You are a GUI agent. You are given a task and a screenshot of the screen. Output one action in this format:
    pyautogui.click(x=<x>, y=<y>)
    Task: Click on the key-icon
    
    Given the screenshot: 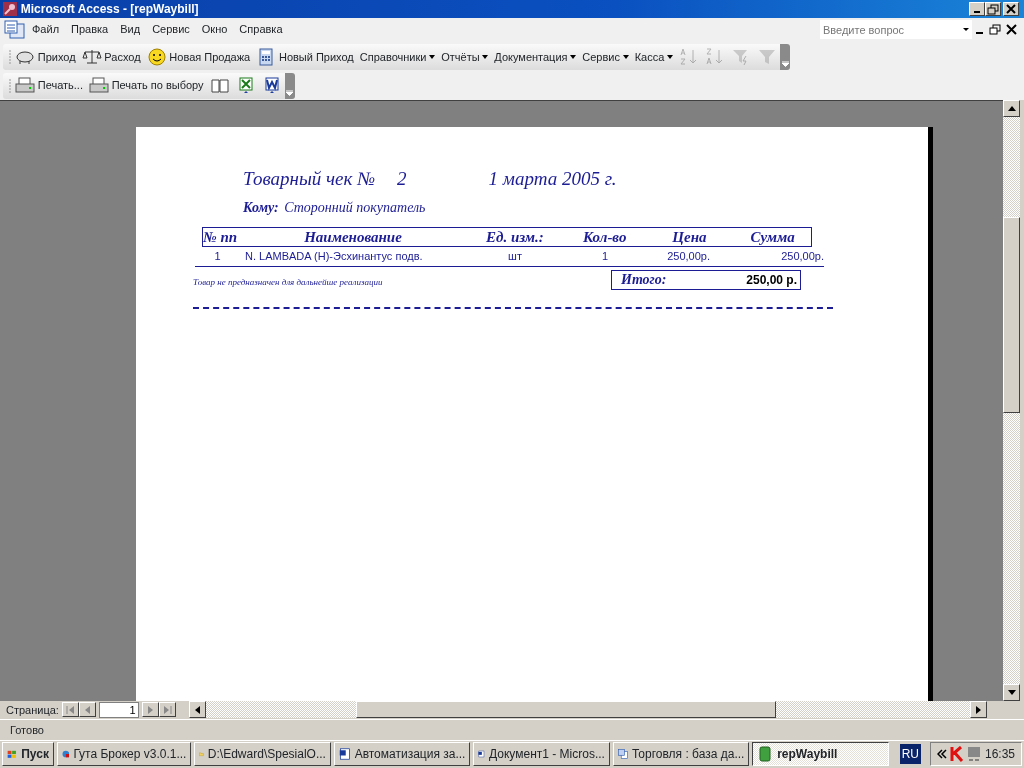 What is the action you would take?
    pyautogui.click(x=10, y=9)
    